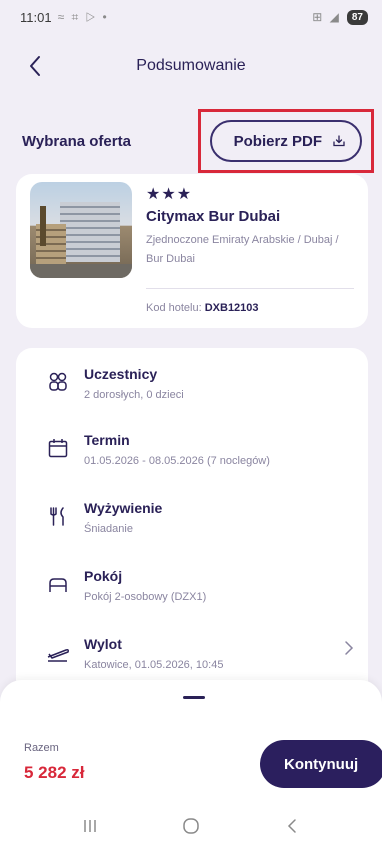 This screenshot has width=382, height=843. Describe the element at coordinates (108, 529) in the screenshot. I see `detail-sub: Śniadanie` at that location.